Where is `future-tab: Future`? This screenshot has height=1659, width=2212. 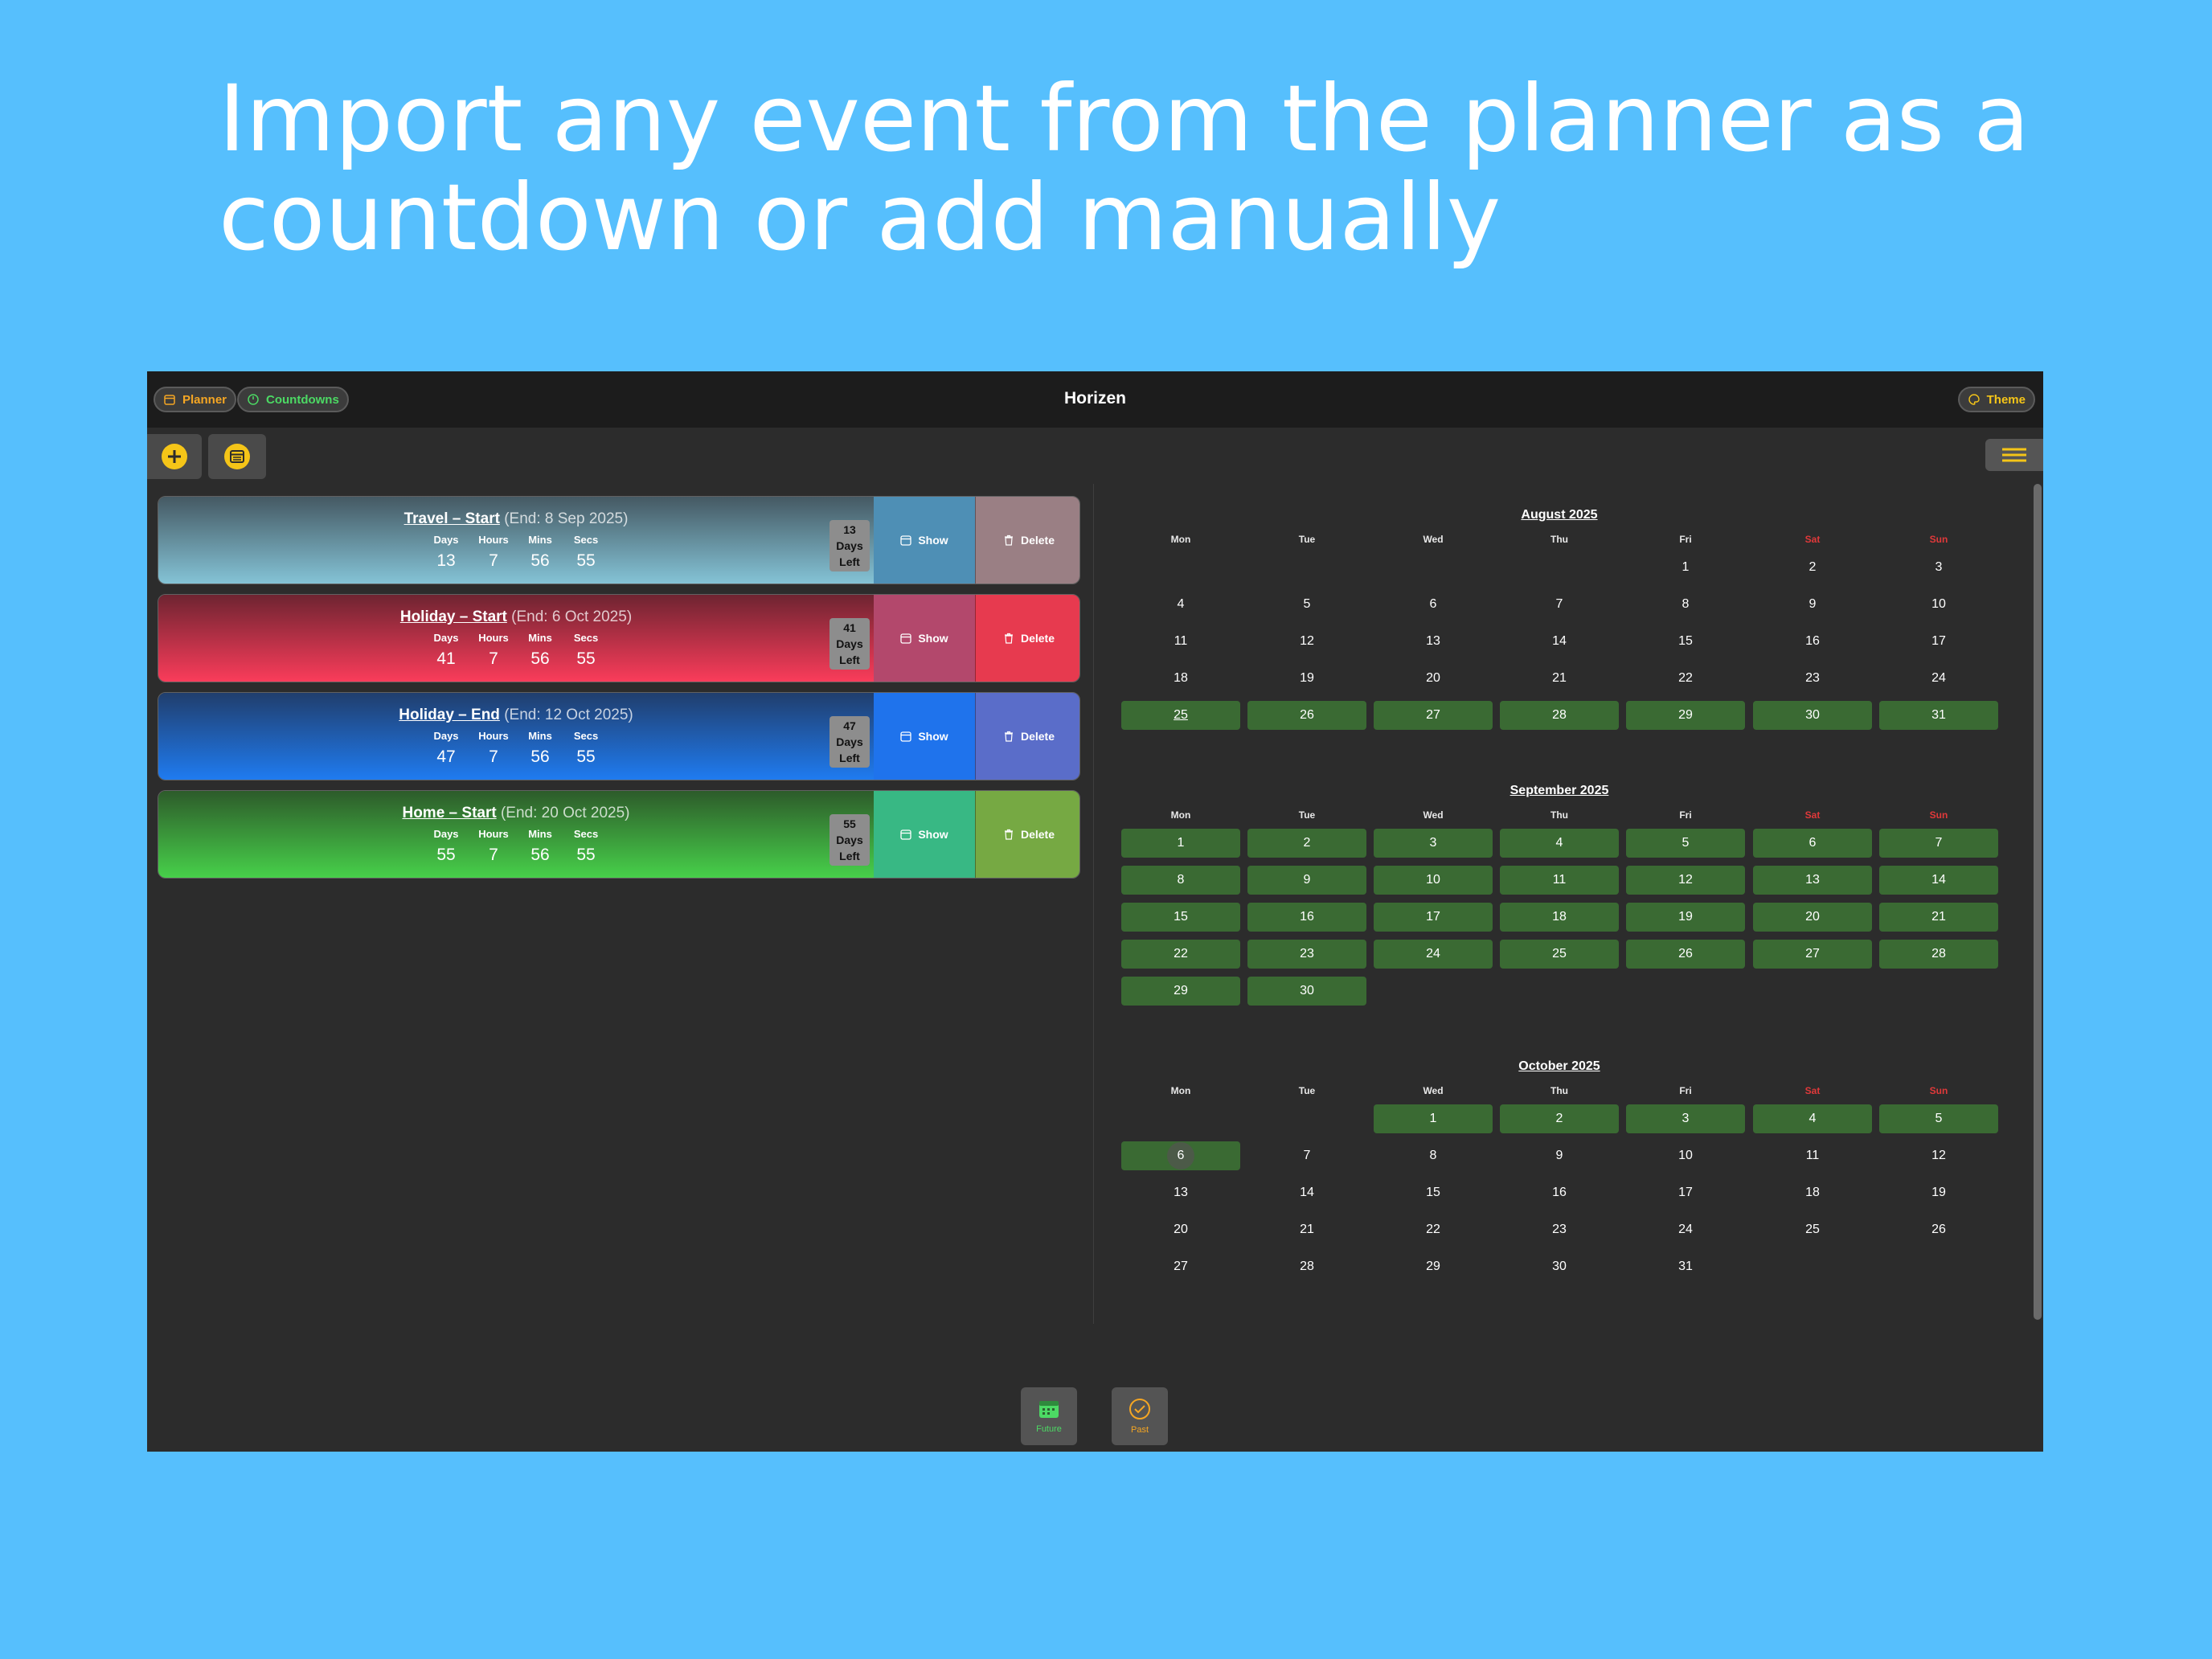
future-tab: Future is located at coordinates (1049, 1416).